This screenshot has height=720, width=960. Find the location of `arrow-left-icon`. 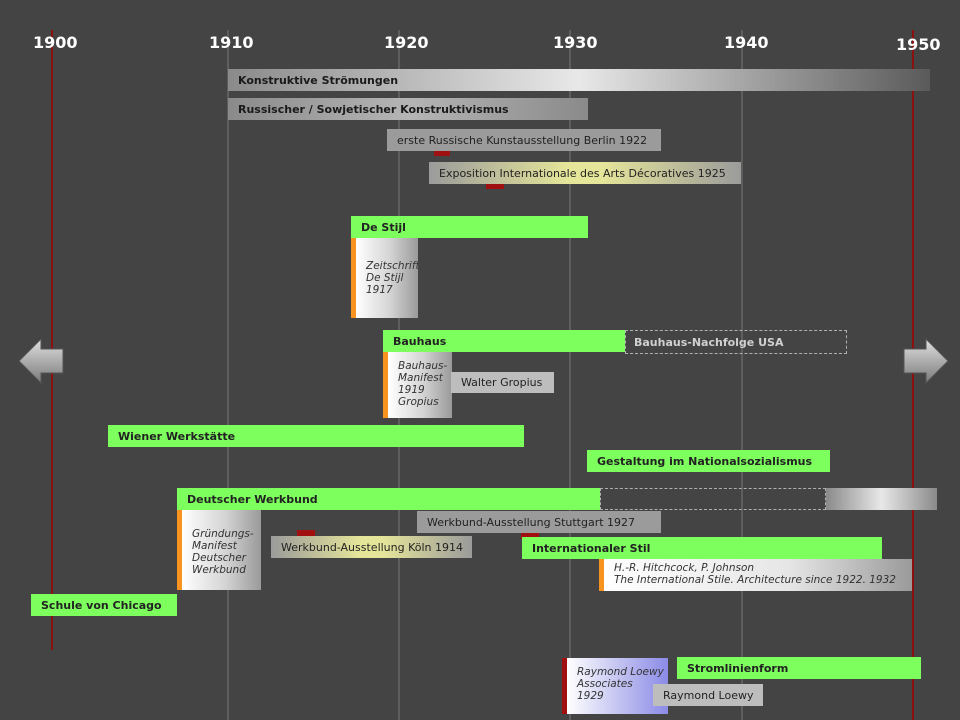

arrow-left-icon is located at coordinates (41, 361).